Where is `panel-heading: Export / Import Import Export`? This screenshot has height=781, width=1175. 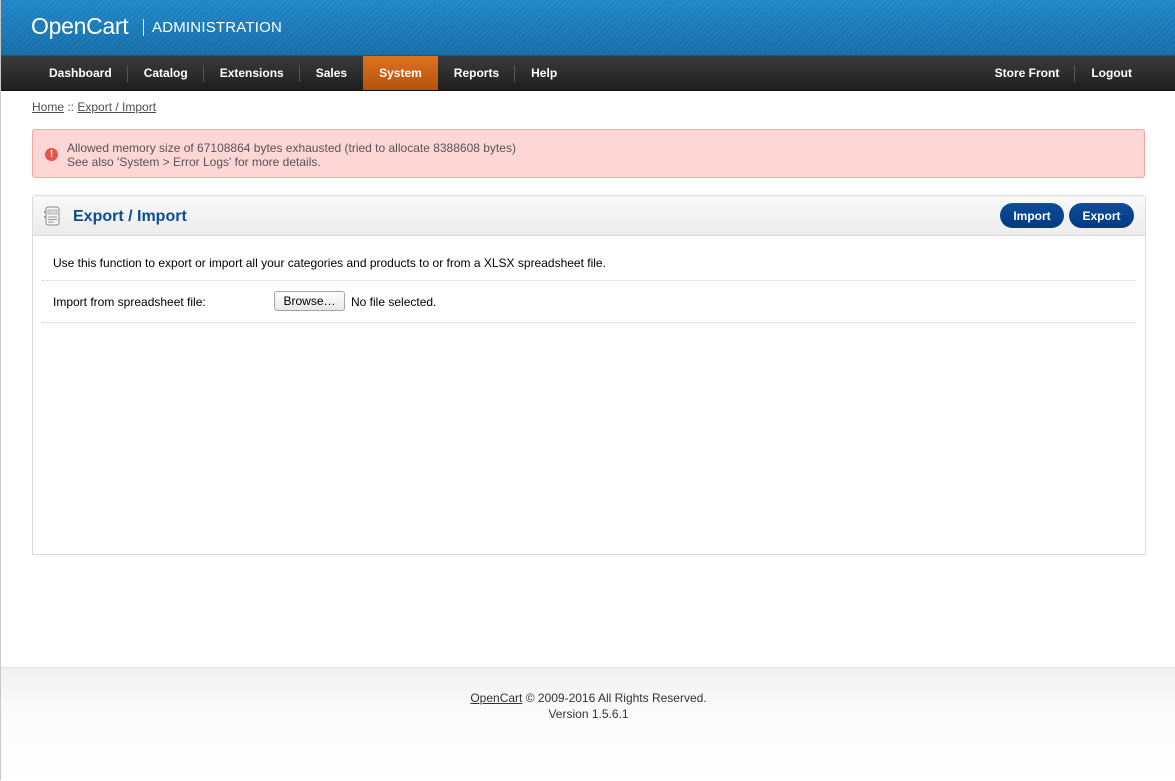 panel-heading: Export / Import Import Export is located at coordinates (589, 216).